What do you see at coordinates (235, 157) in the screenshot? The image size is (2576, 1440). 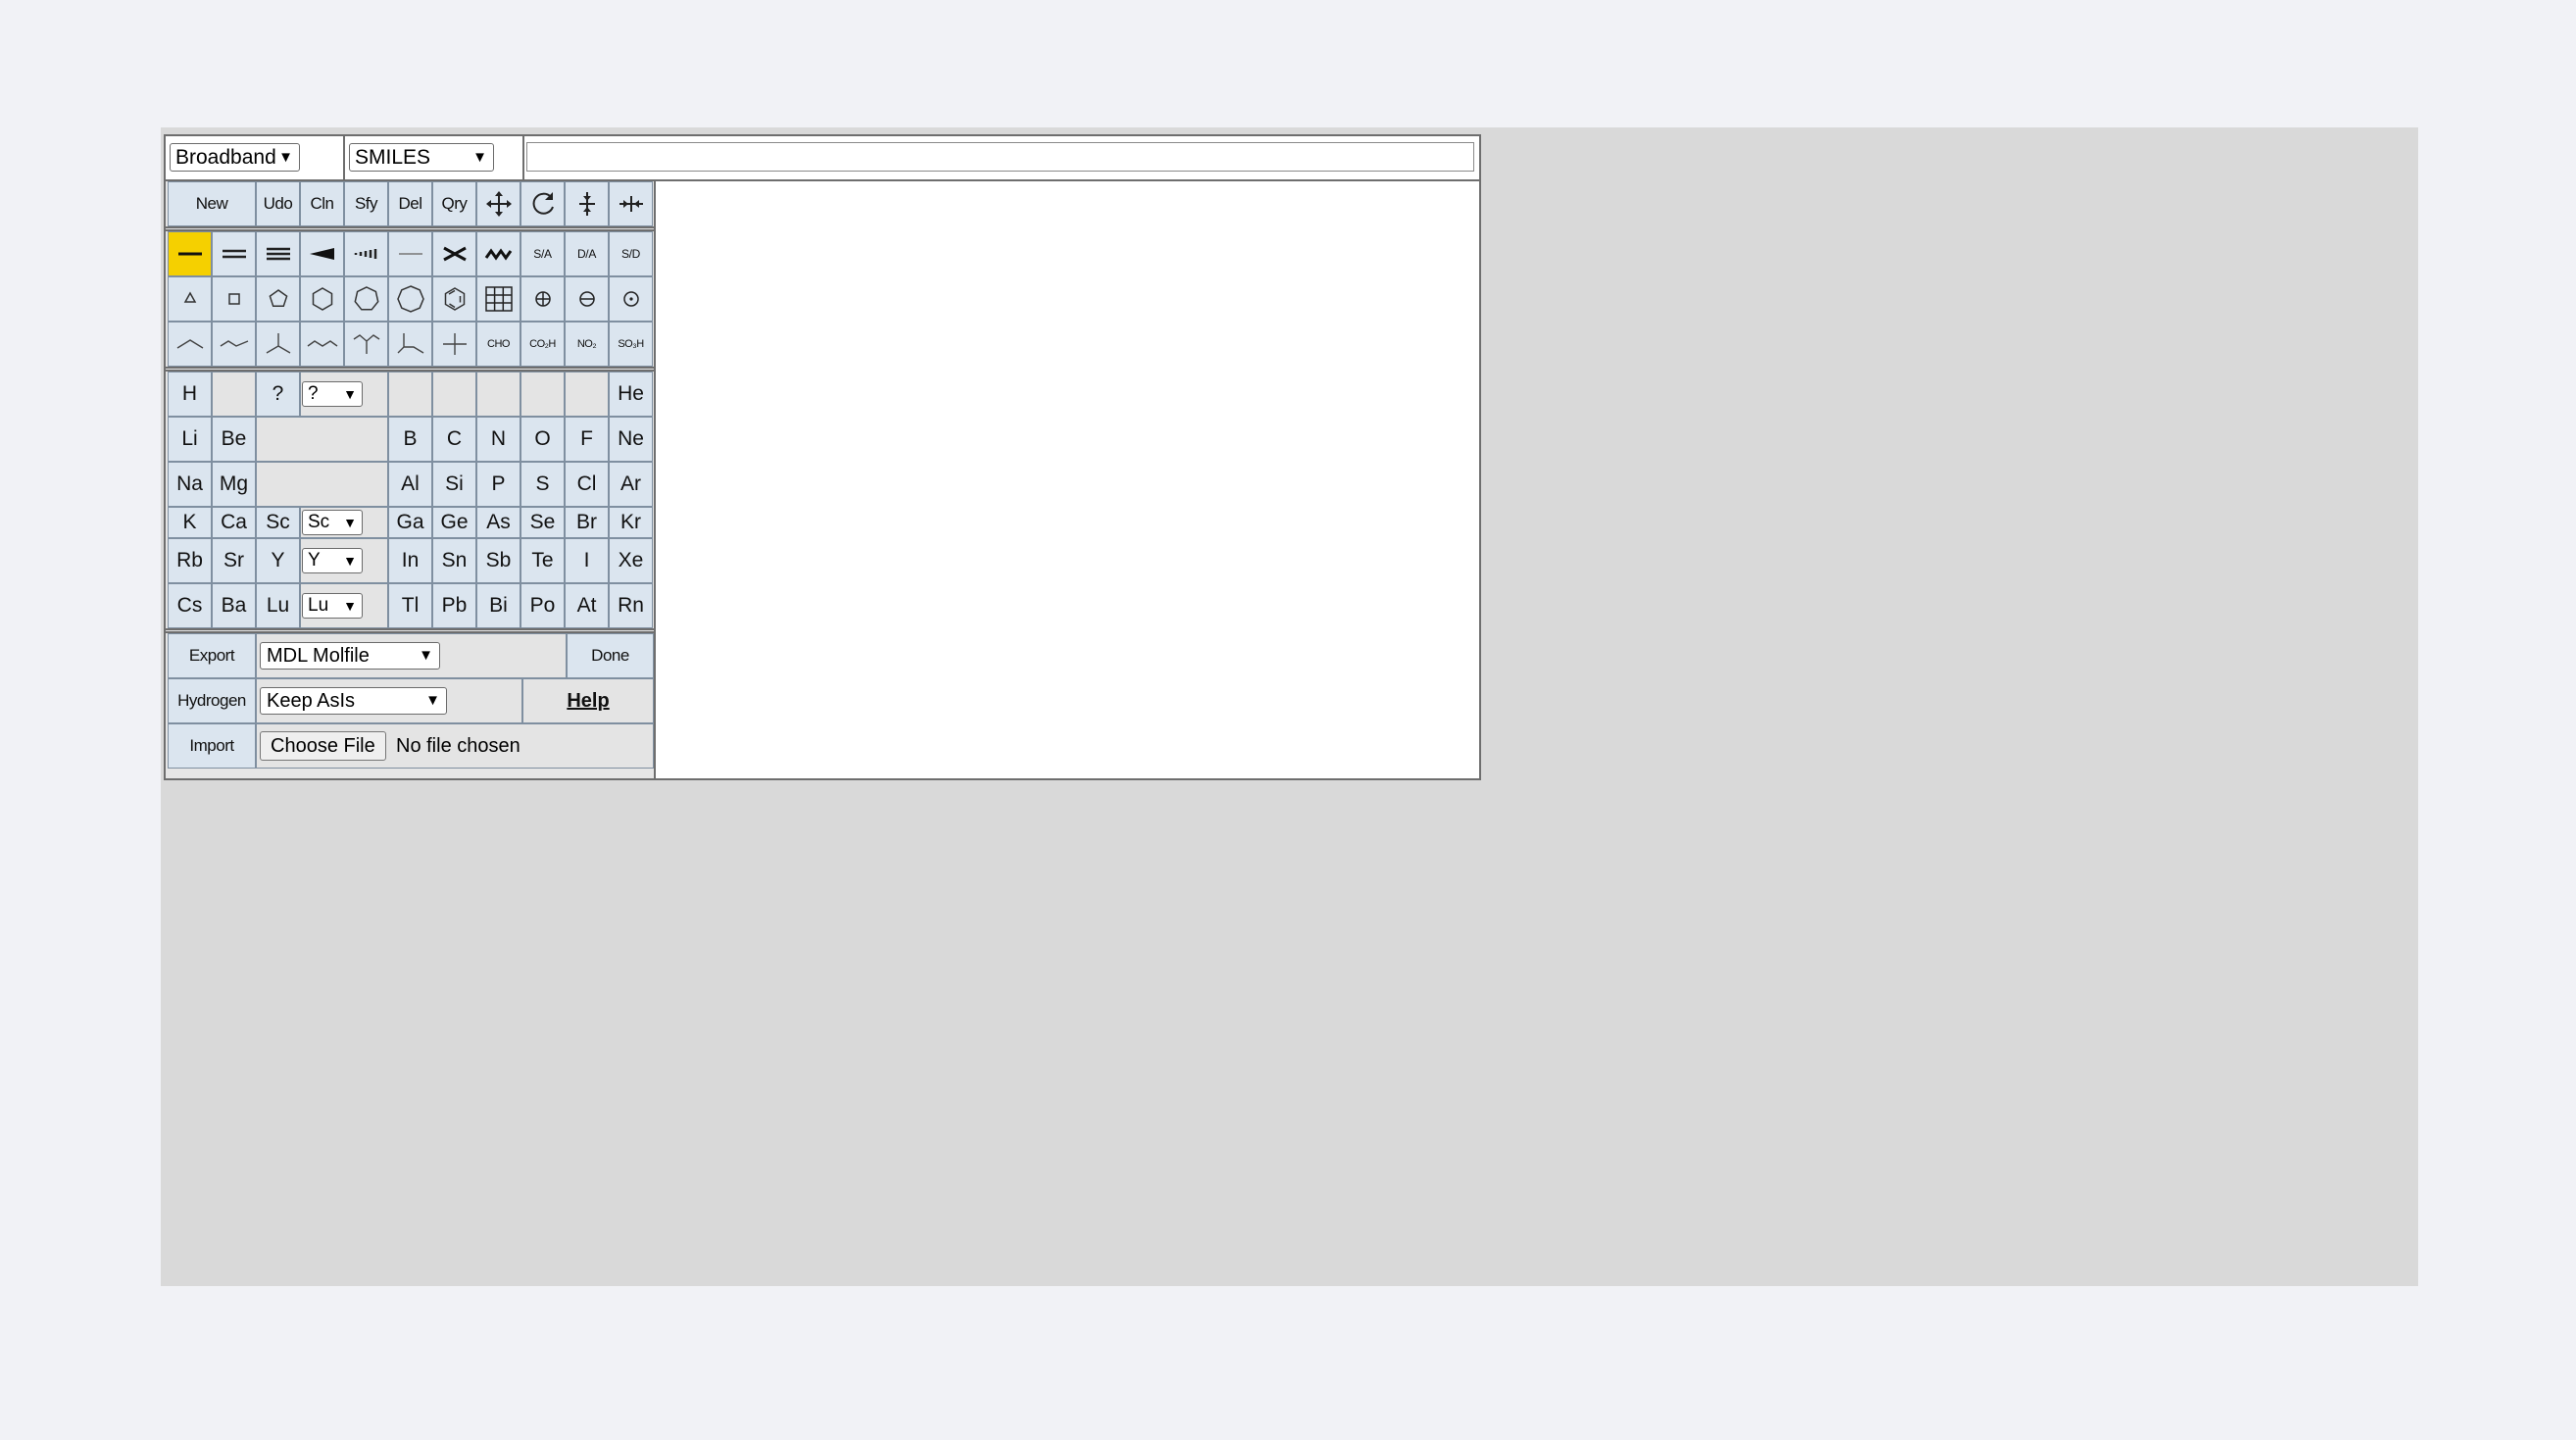 I see `mode-select: Broadband ▼` at bounding box center [235, 157].